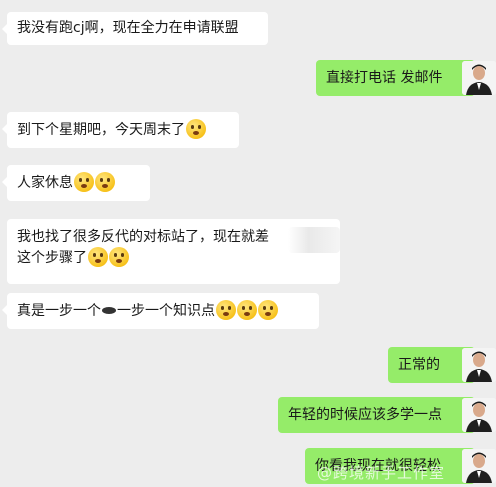  Describe the element at coordinates (419, 365) in the screenshot. I see `message-text: 正常的` at that location.